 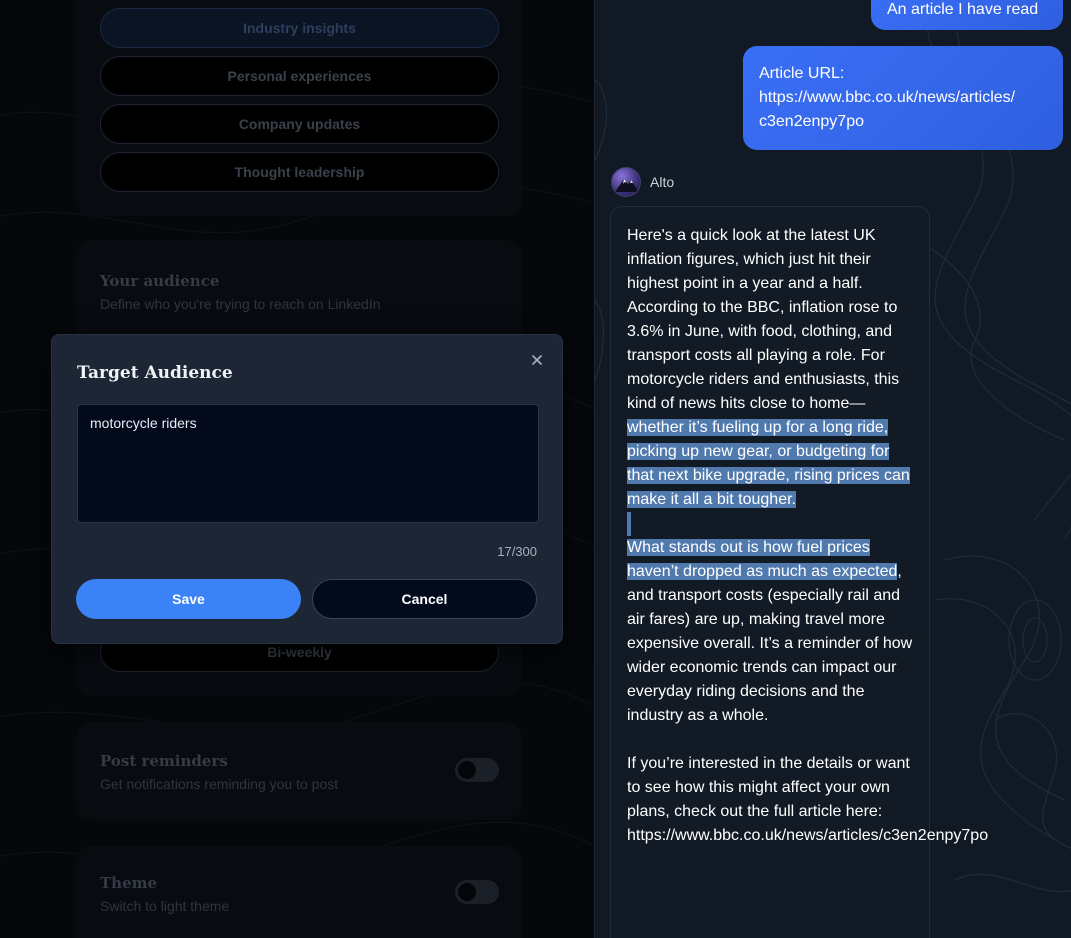 I want to click on close-icon, so click(x=537, y=360).